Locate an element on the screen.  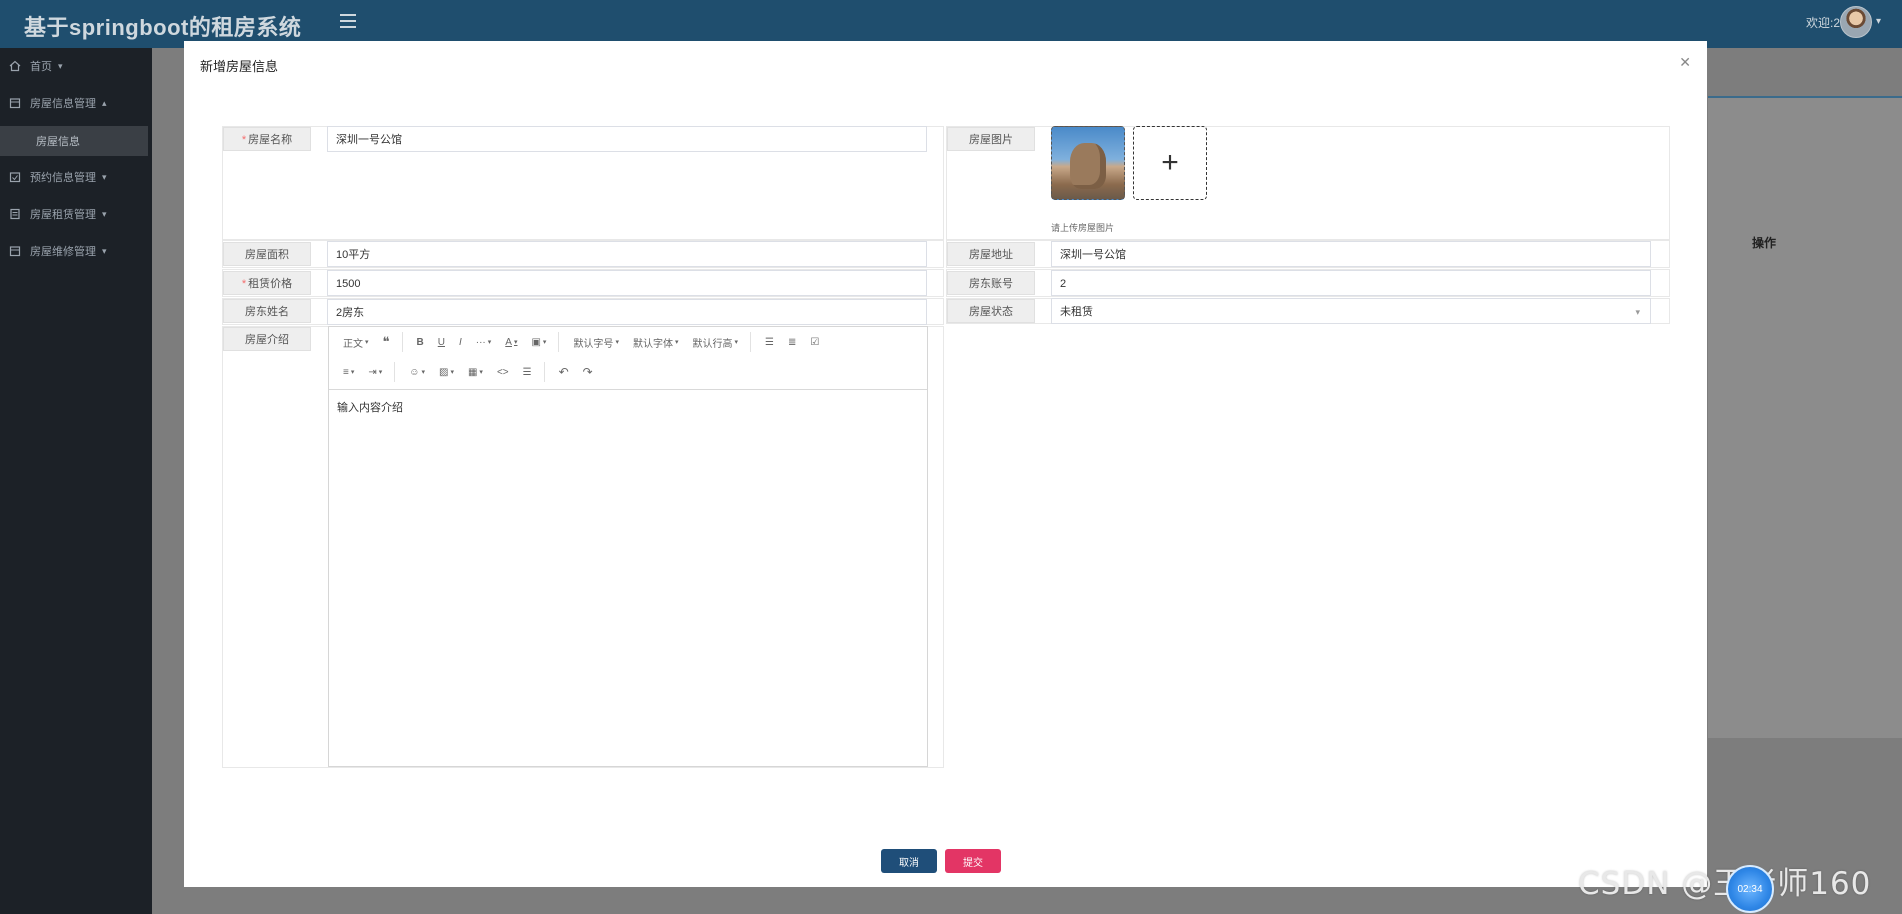
operation-column-header: 操作 is located at coordinates (1764, 243).